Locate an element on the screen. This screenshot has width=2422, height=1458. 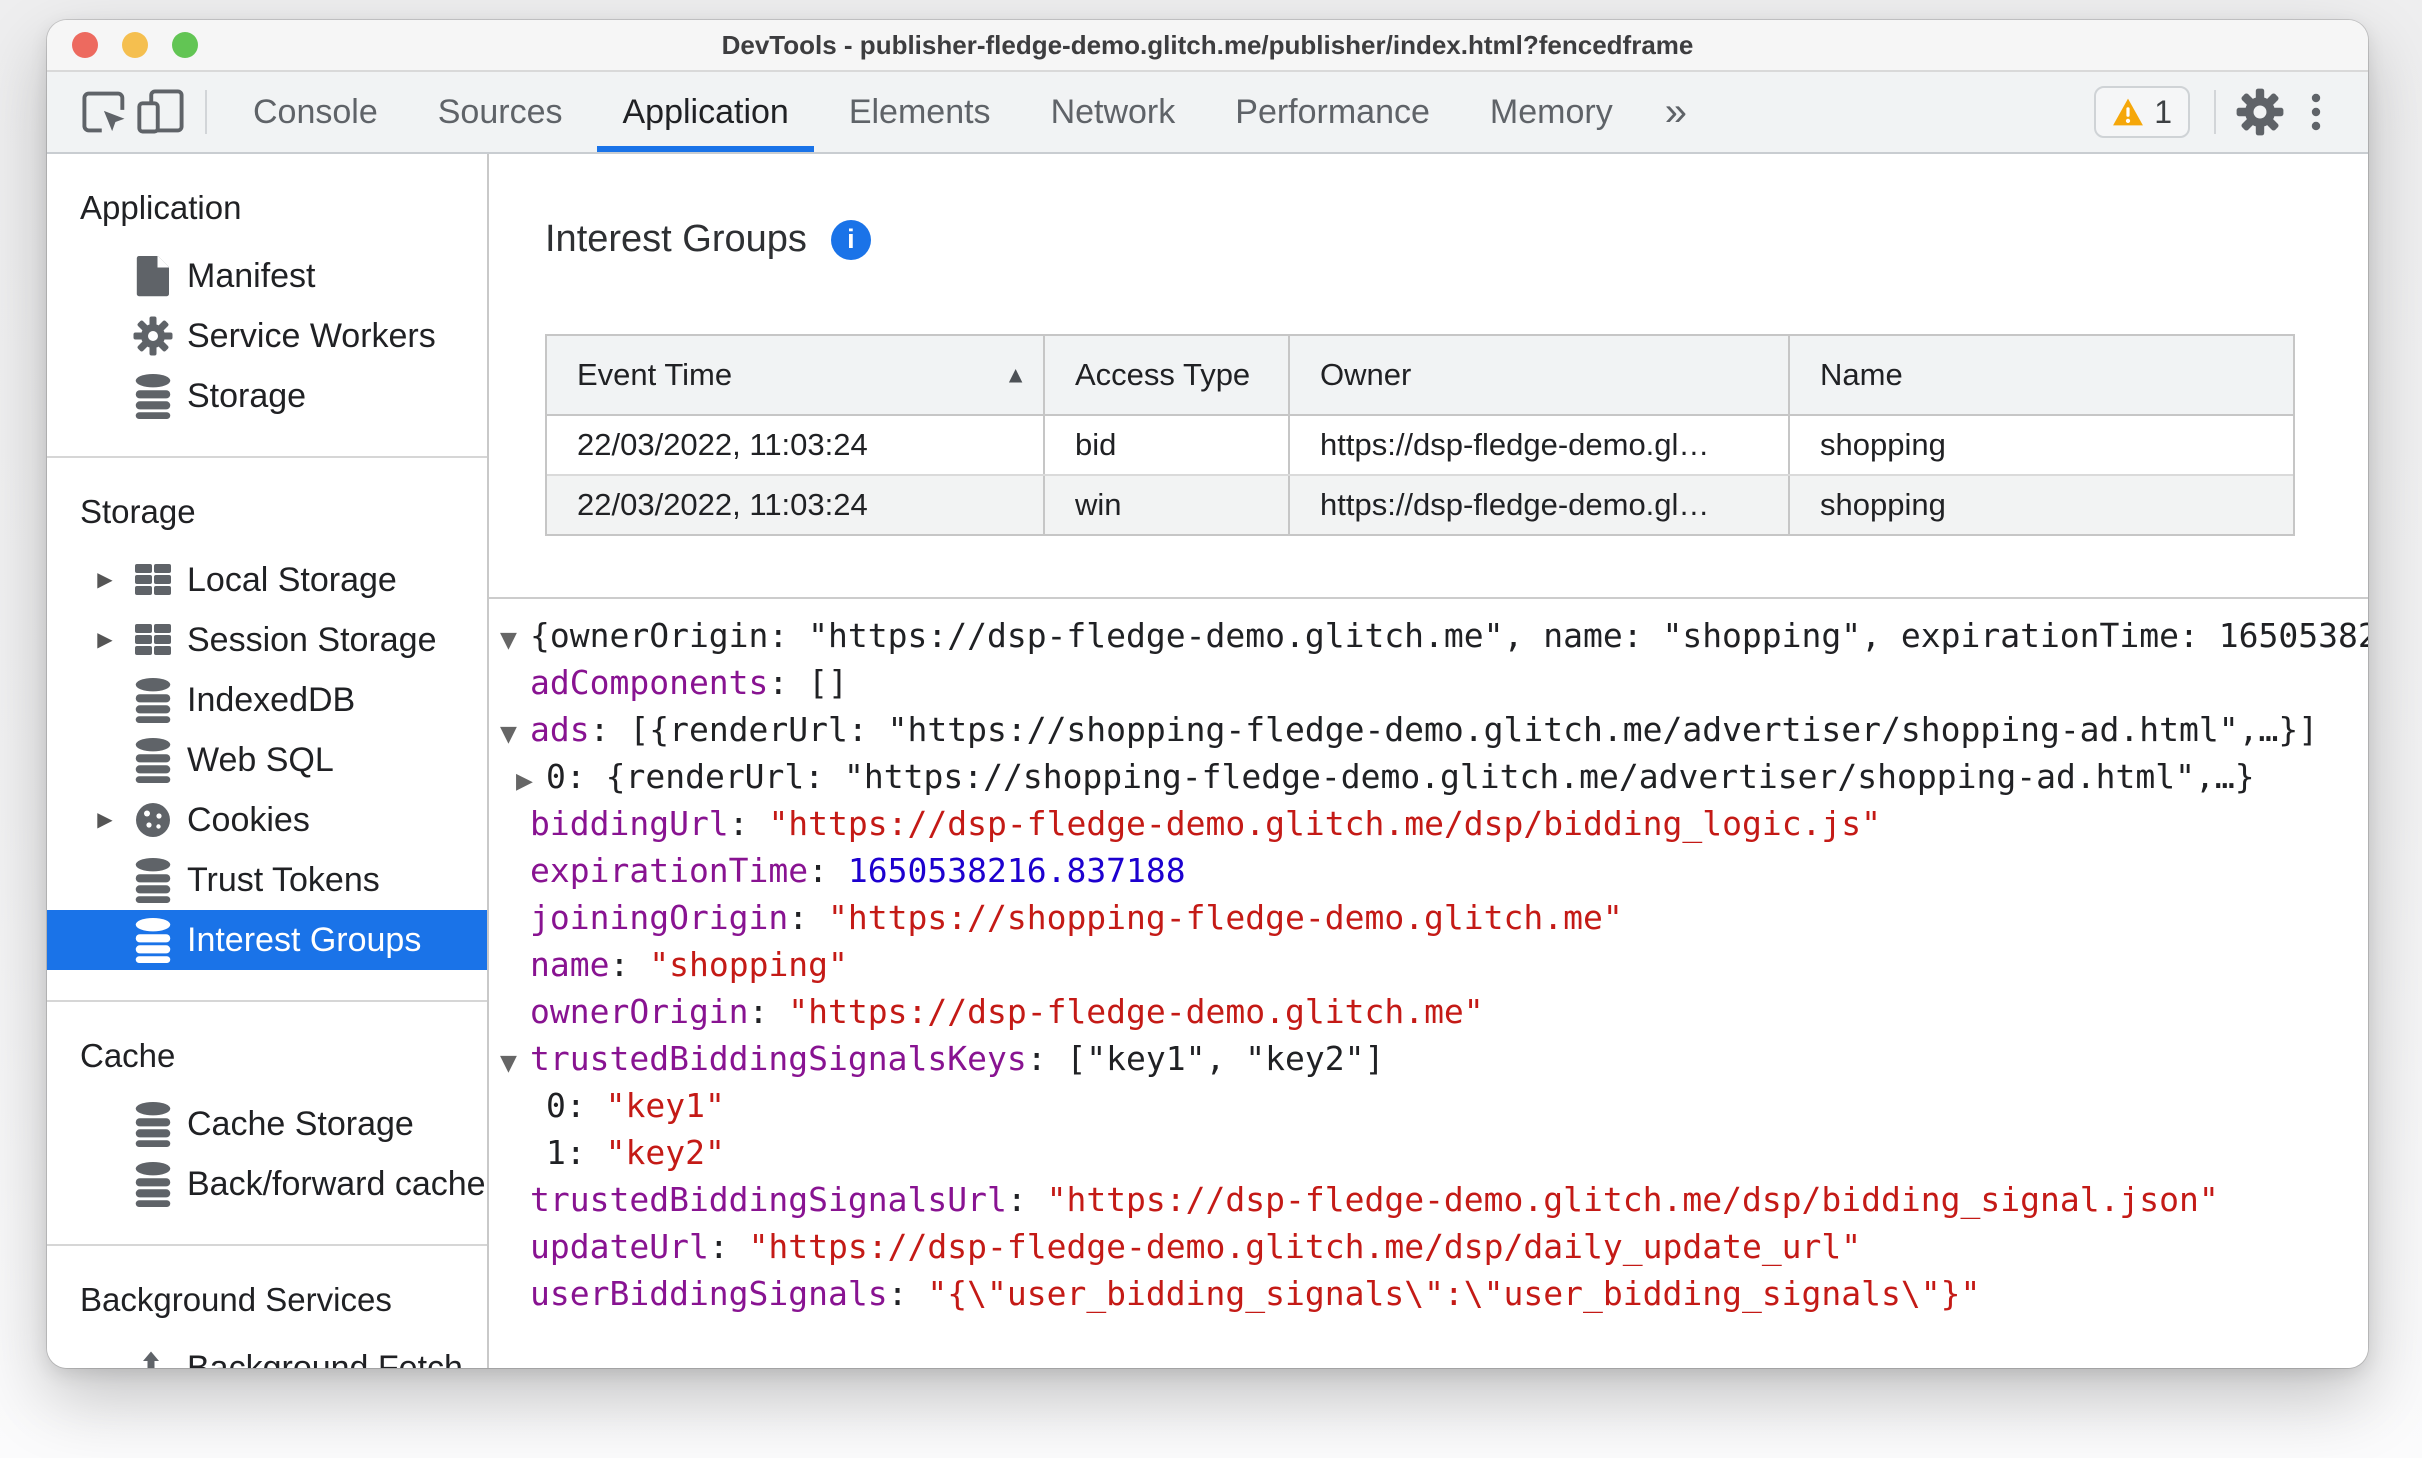
sidebar-item-label: IndexedDB is located at coordinates (271, 699).